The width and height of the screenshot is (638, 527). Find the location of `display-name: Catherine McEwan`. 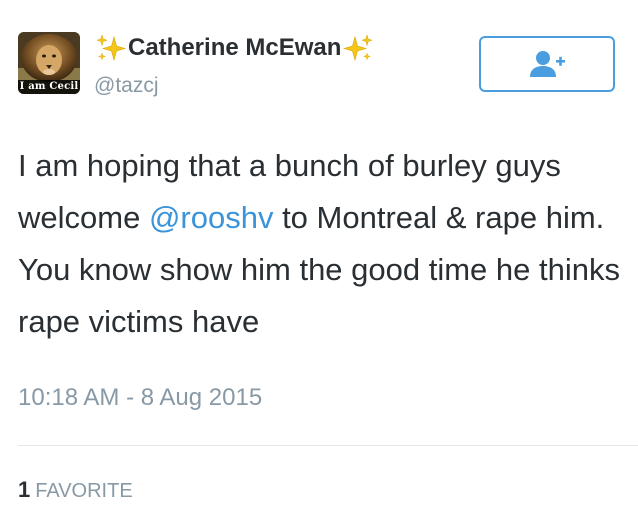

display-name: Catherine McEwan is located at coordinates (235, 47).